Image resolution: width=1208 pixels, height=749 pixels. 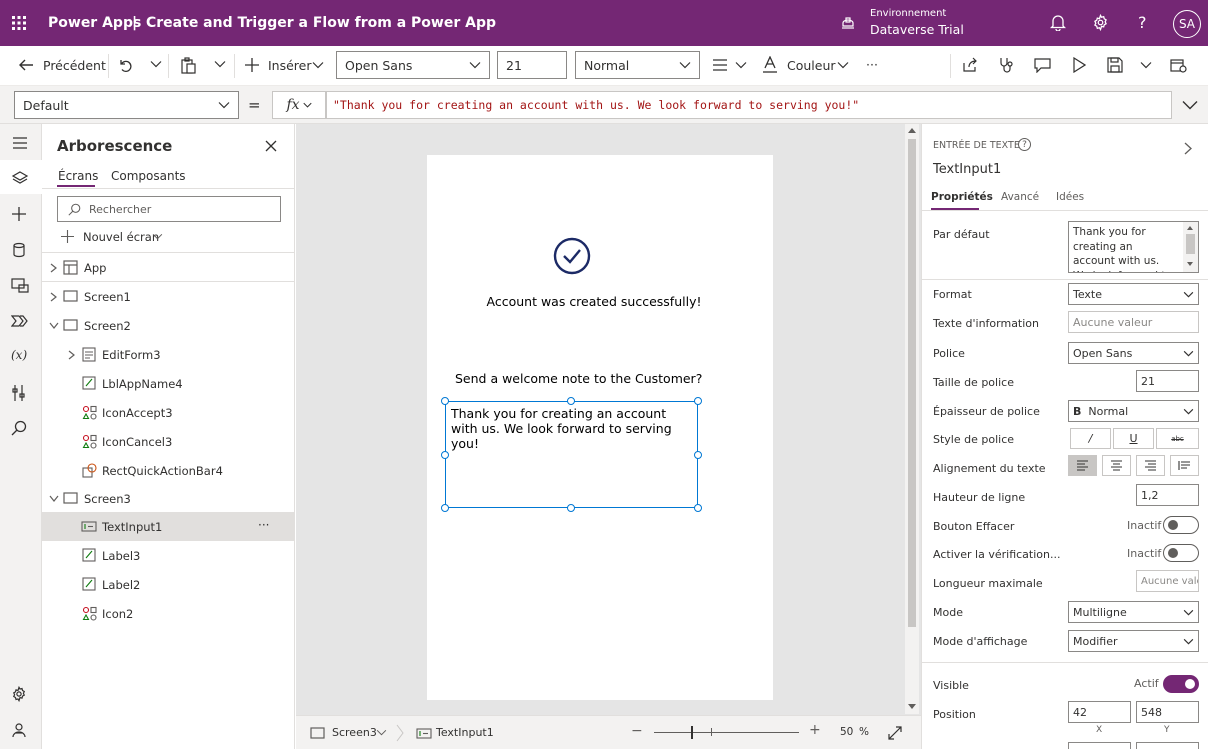 What do you see at coordinates (970, 65) in the screenshot?
I see `share-icon` at bounding box center [970, 65].